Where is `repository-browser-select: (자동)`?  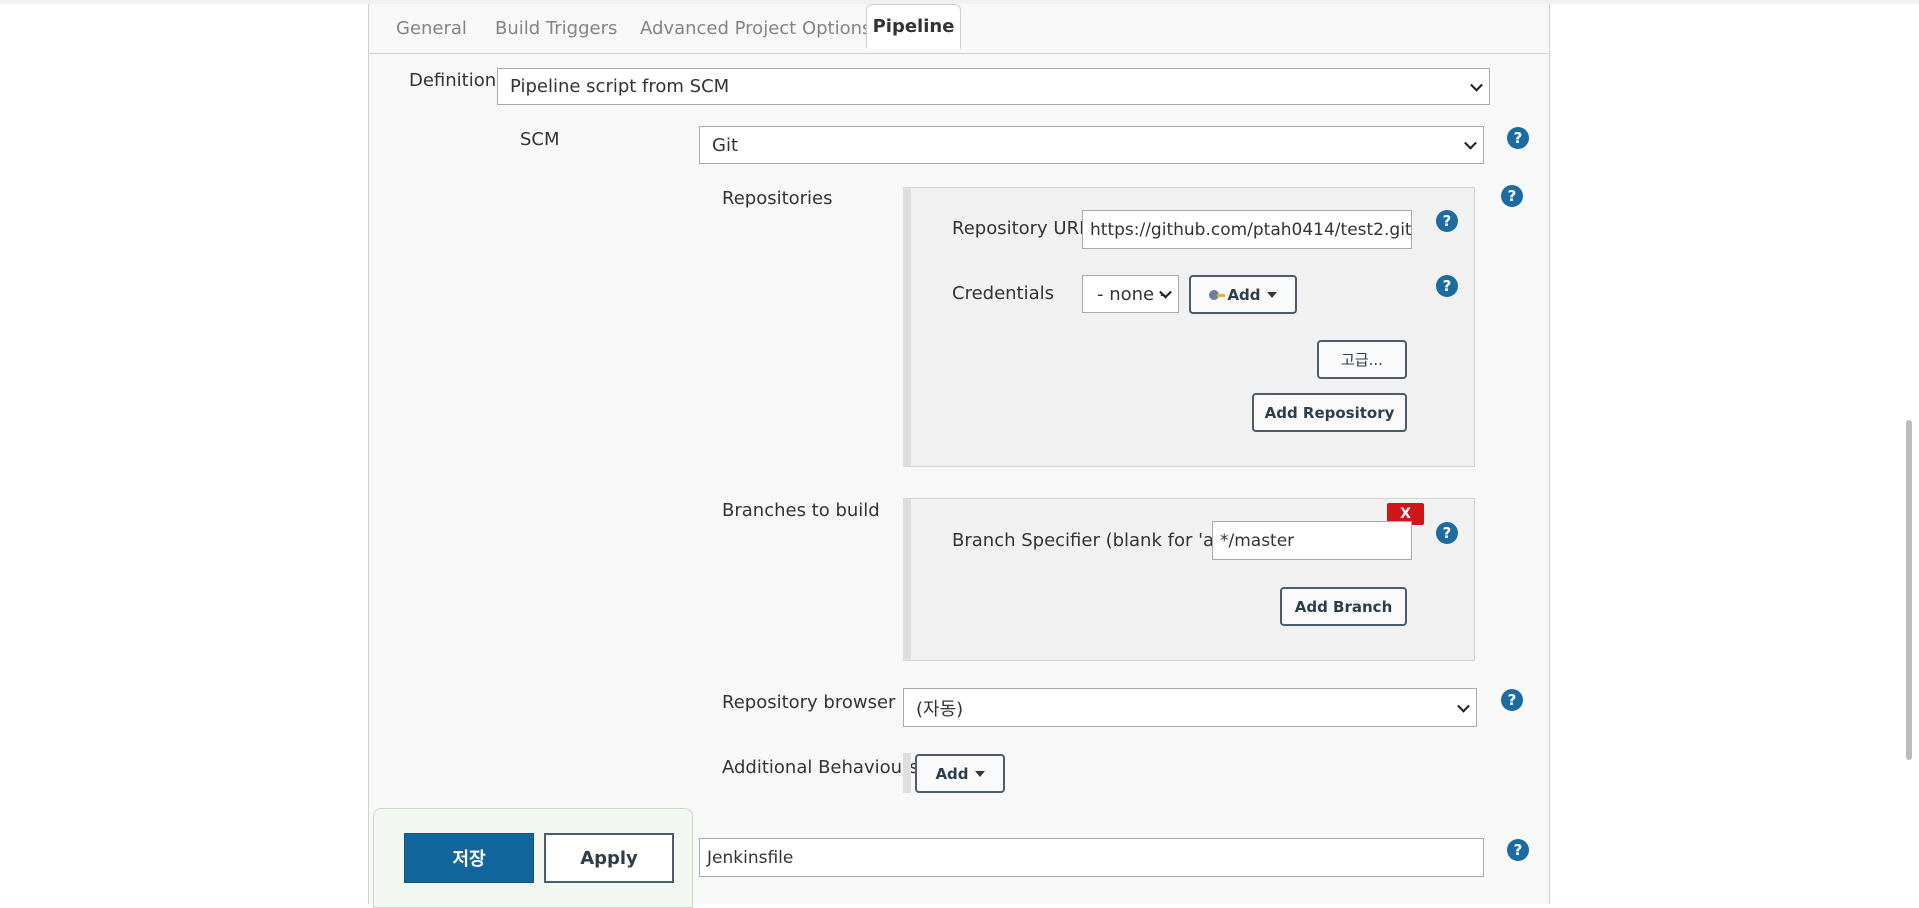
repository-browser-select: (자동) is located at coordinates (1190, 707).